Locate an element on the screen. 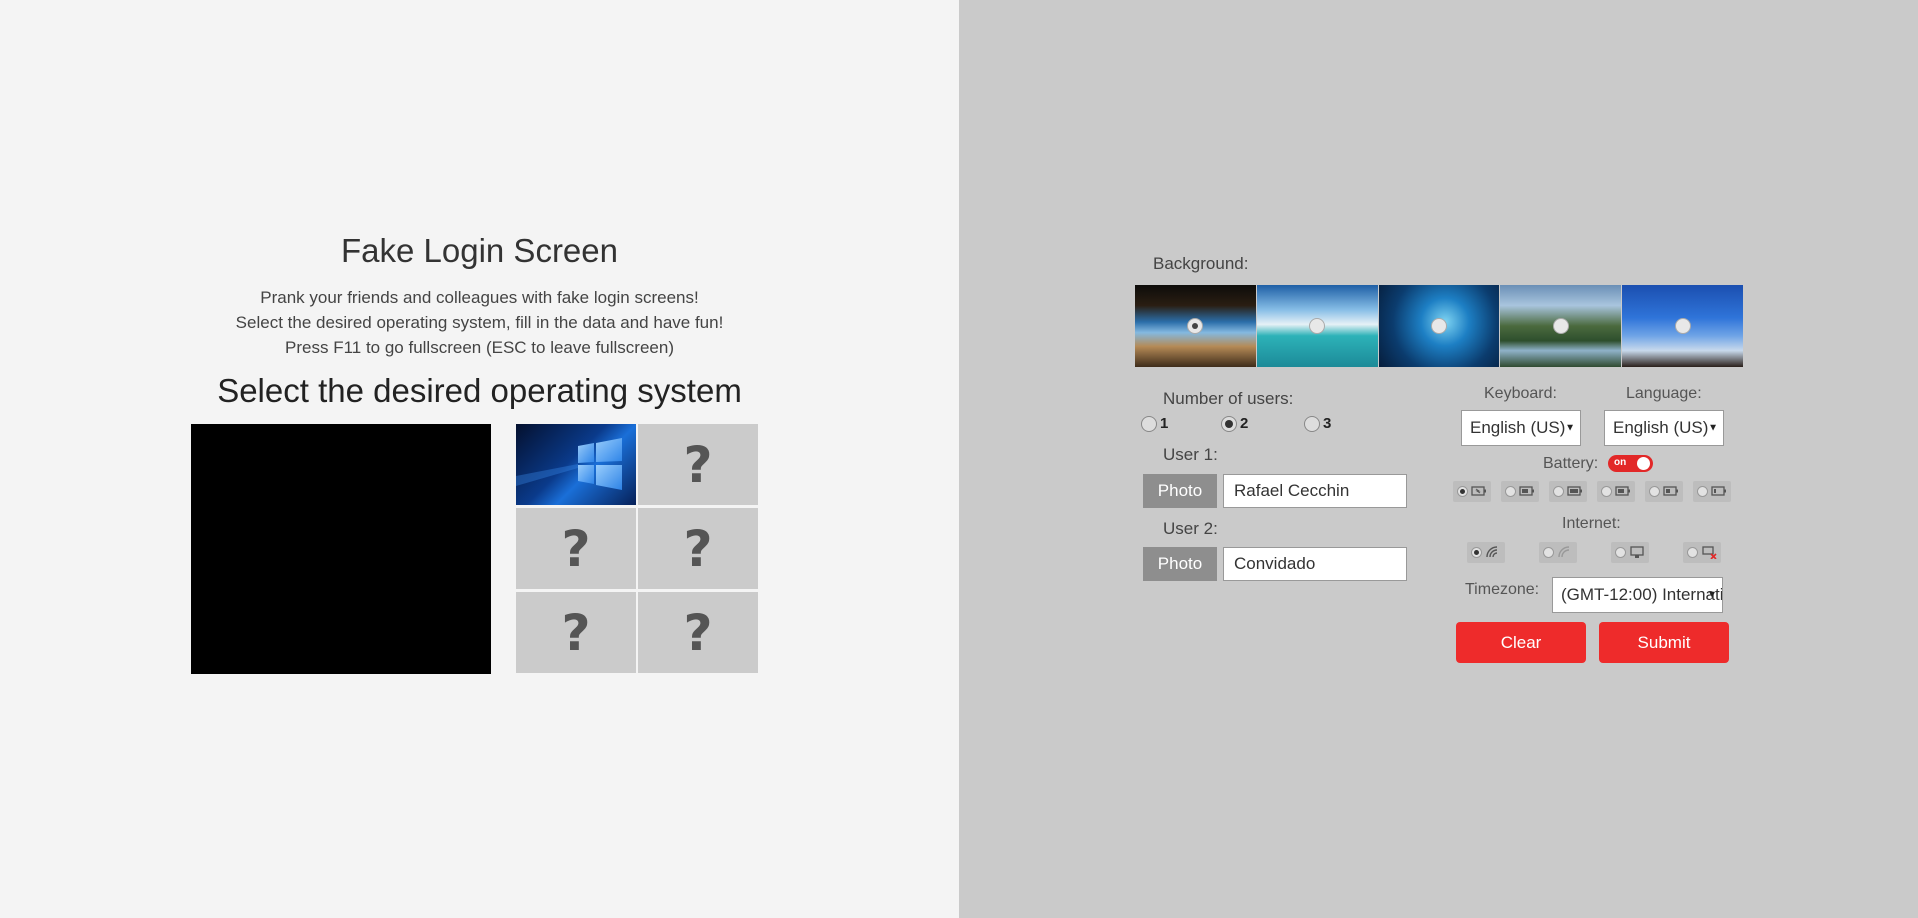 The image size is (1918, 918). keyboard-label: Keyboard: is located at coordinates (1520, 393).